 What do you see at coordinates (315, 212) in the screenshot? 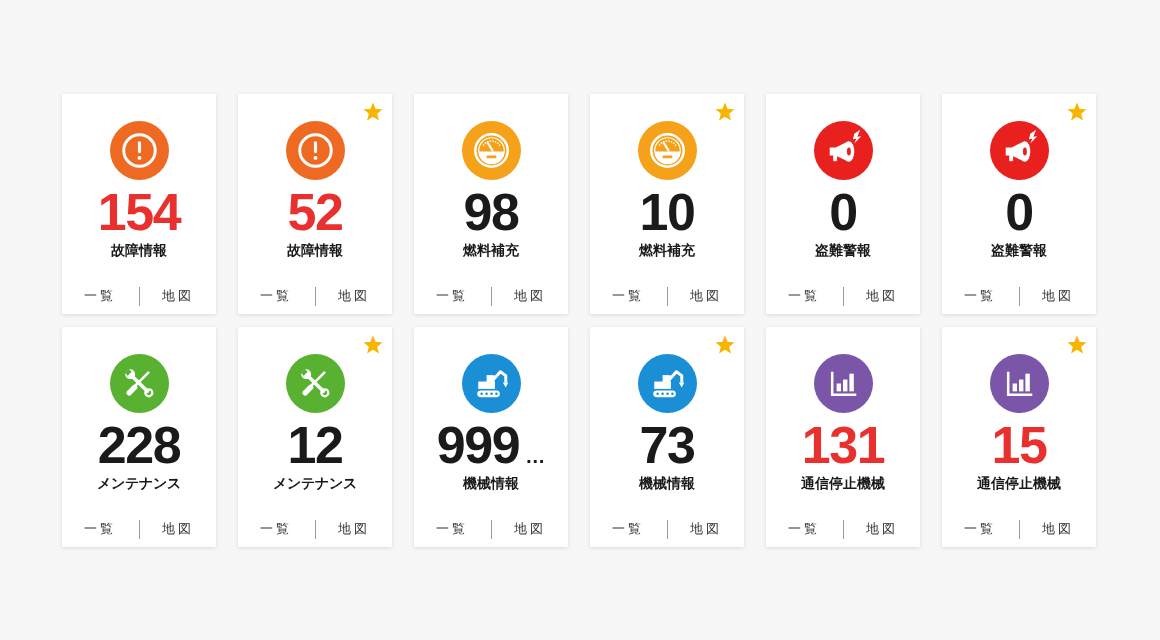
I see `count-value: 52` at bounding box center [315, 212].